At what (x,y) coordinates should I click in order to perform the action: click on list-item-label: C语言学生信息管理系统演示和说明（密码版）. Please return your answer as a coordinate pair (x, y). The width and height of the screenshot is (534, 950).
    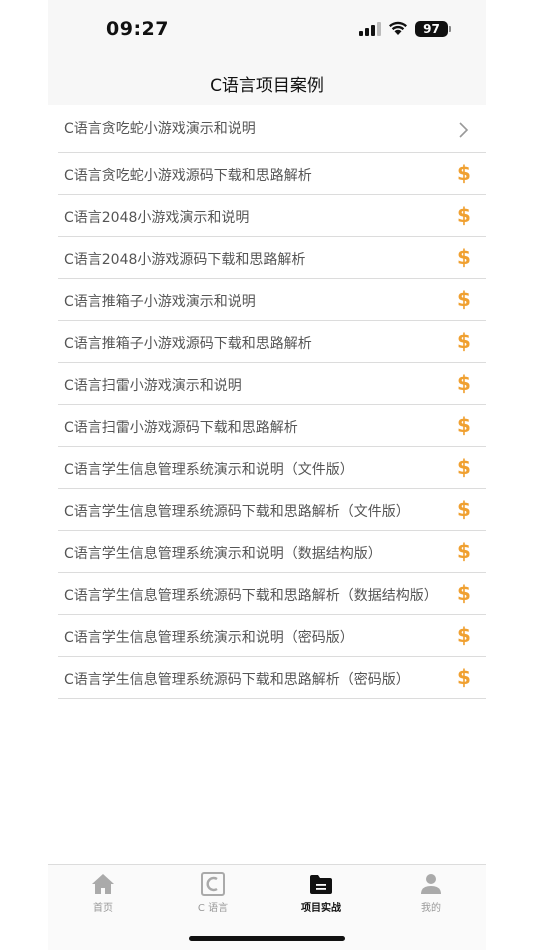
    Looking at the image, I should click on (209, 638).